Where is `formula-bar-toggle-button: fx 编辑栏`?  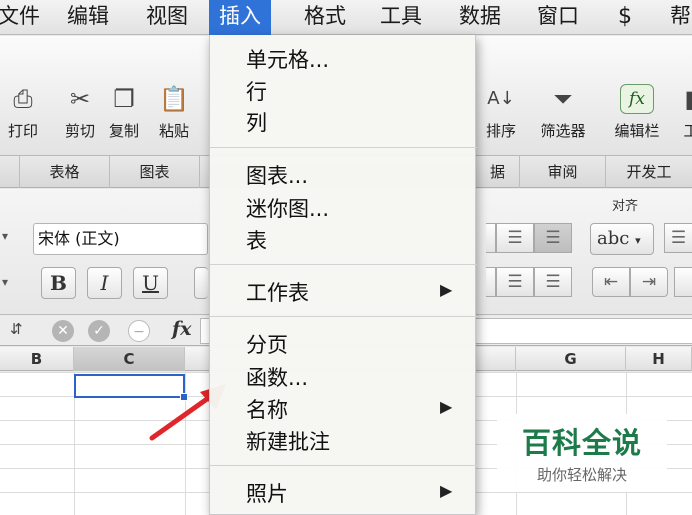
formula-bar-toggle-button: fx 编辑栏 is located at coordinates (637, 112).